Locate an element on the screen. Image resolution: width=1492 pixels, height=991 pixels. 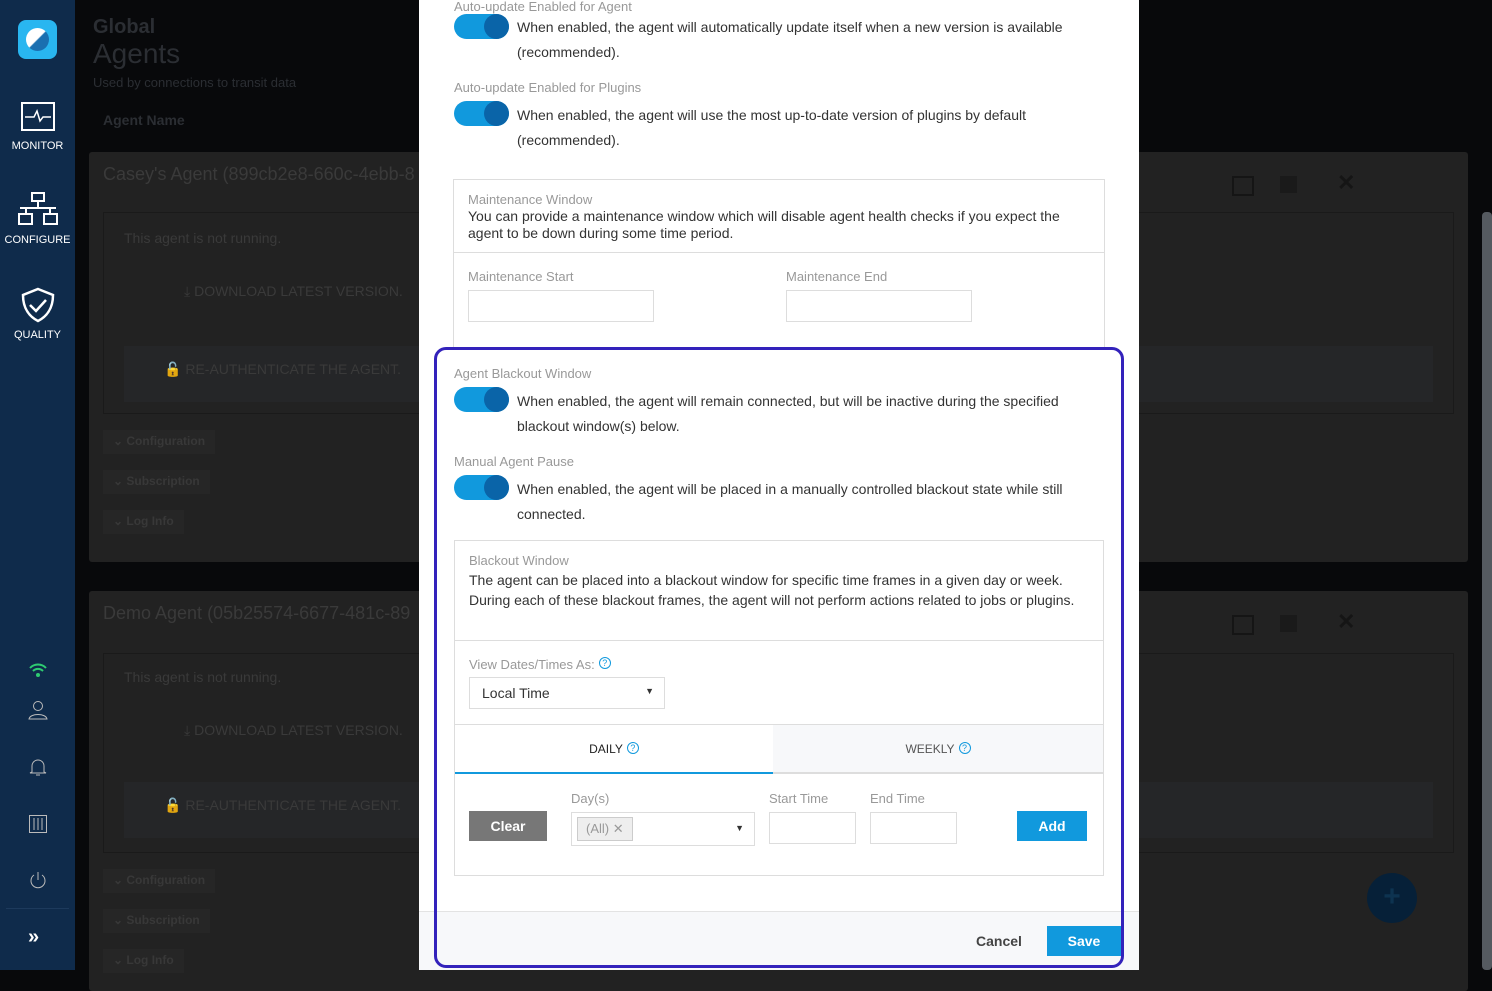
view-as-label: View Dates/Times As:? is located at coordinates (540, 664).